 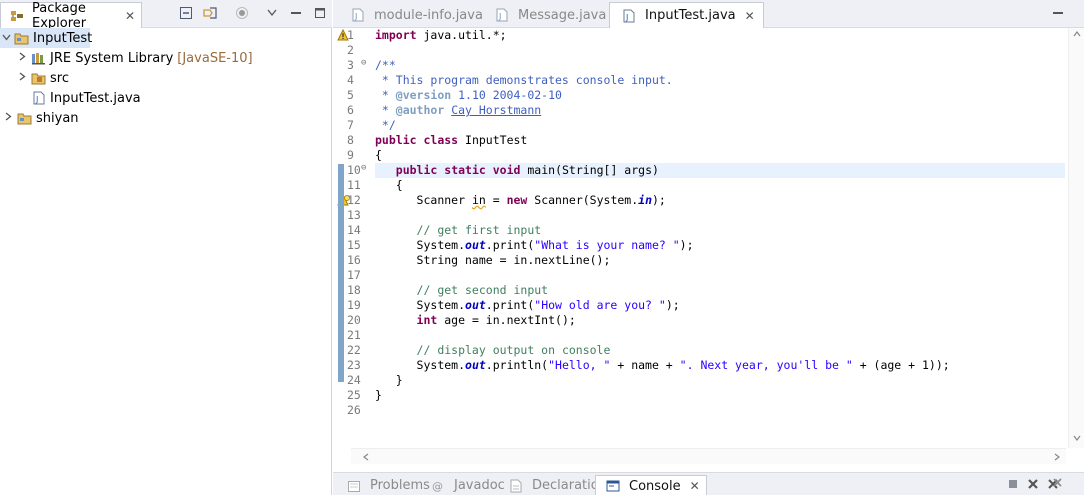 I want to click on remove-launch-icon, so click(x=1033, y=484).